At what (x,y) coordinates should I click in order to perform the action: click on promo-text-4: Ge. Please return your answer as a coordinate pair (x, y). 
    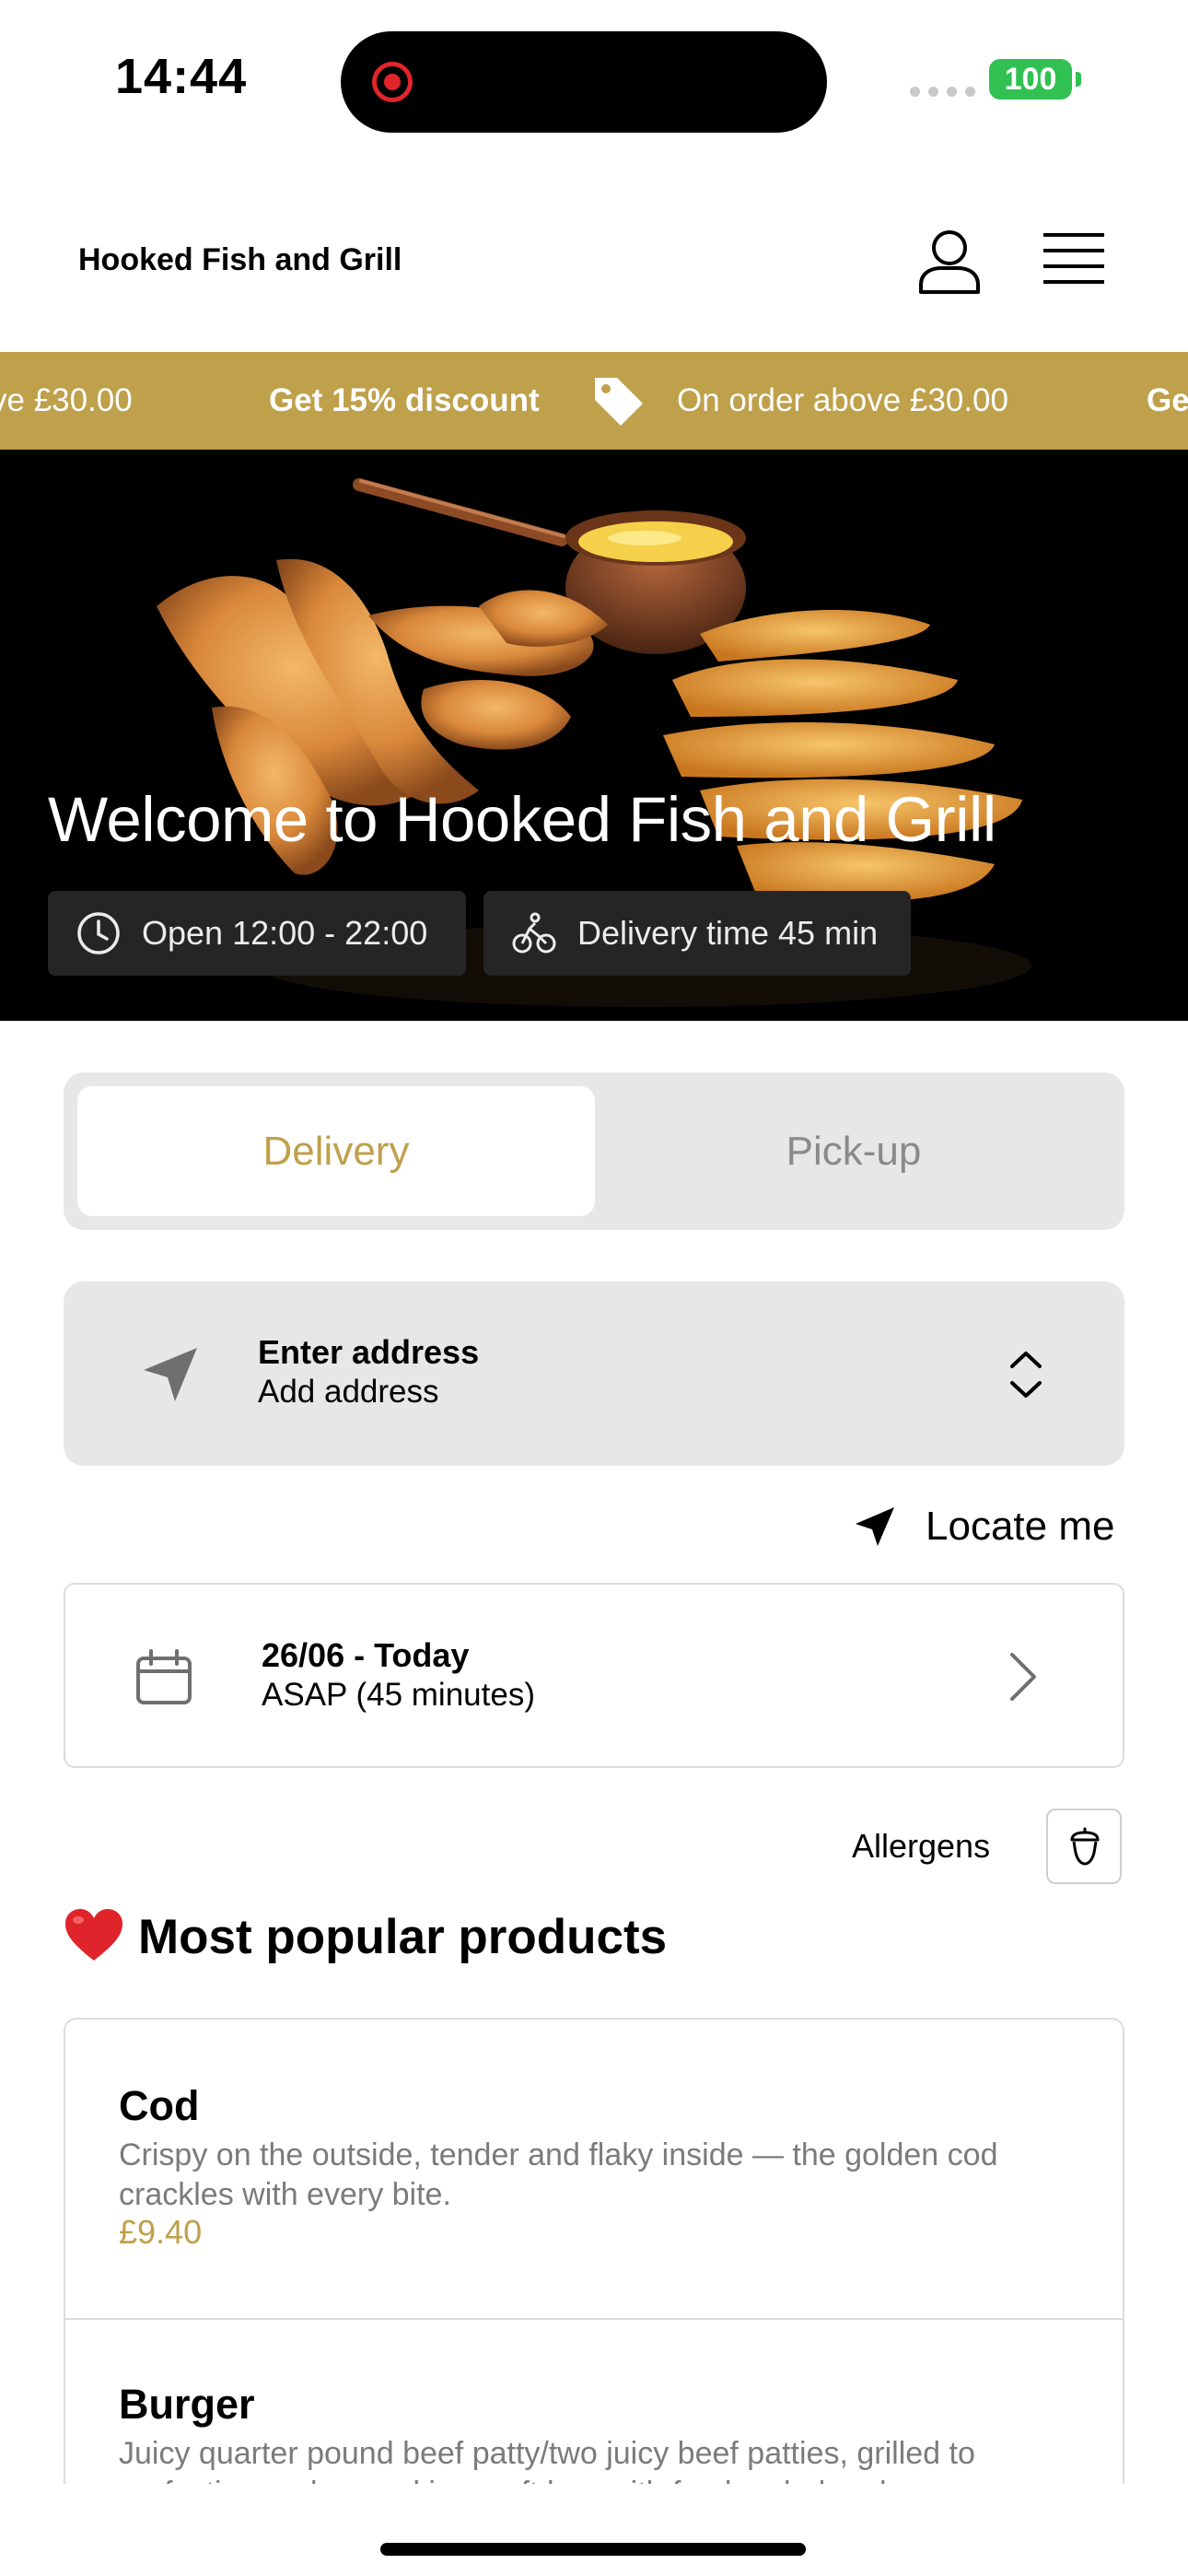
    Looking at the image, I should click on (1167, 400).